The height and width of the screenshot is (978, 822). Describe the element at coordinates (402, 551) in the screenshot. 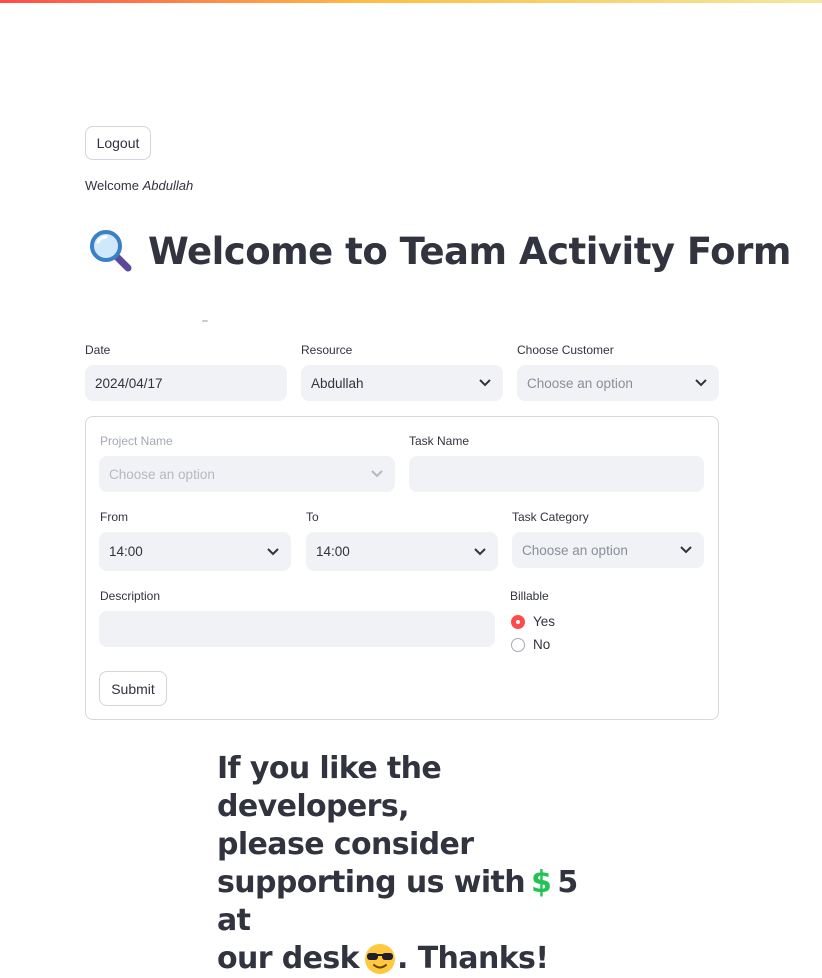

I see `to-time-select: 14:00` at that location.